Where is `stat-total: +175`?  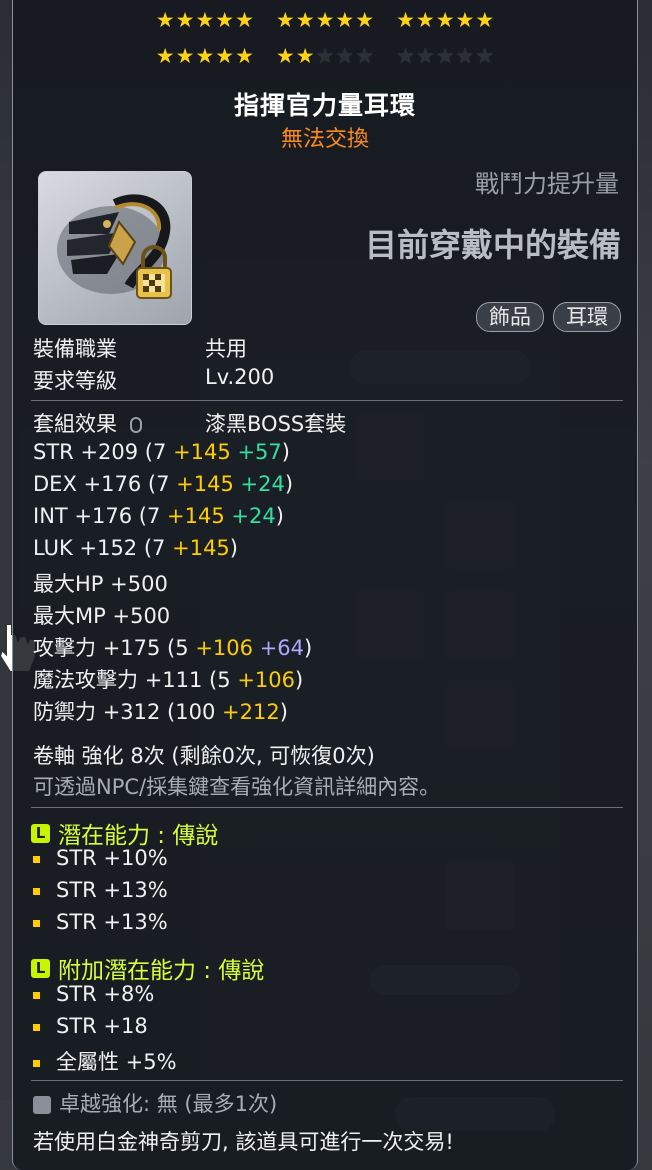 stat-total: +175 is located at coordinates (131, 648).